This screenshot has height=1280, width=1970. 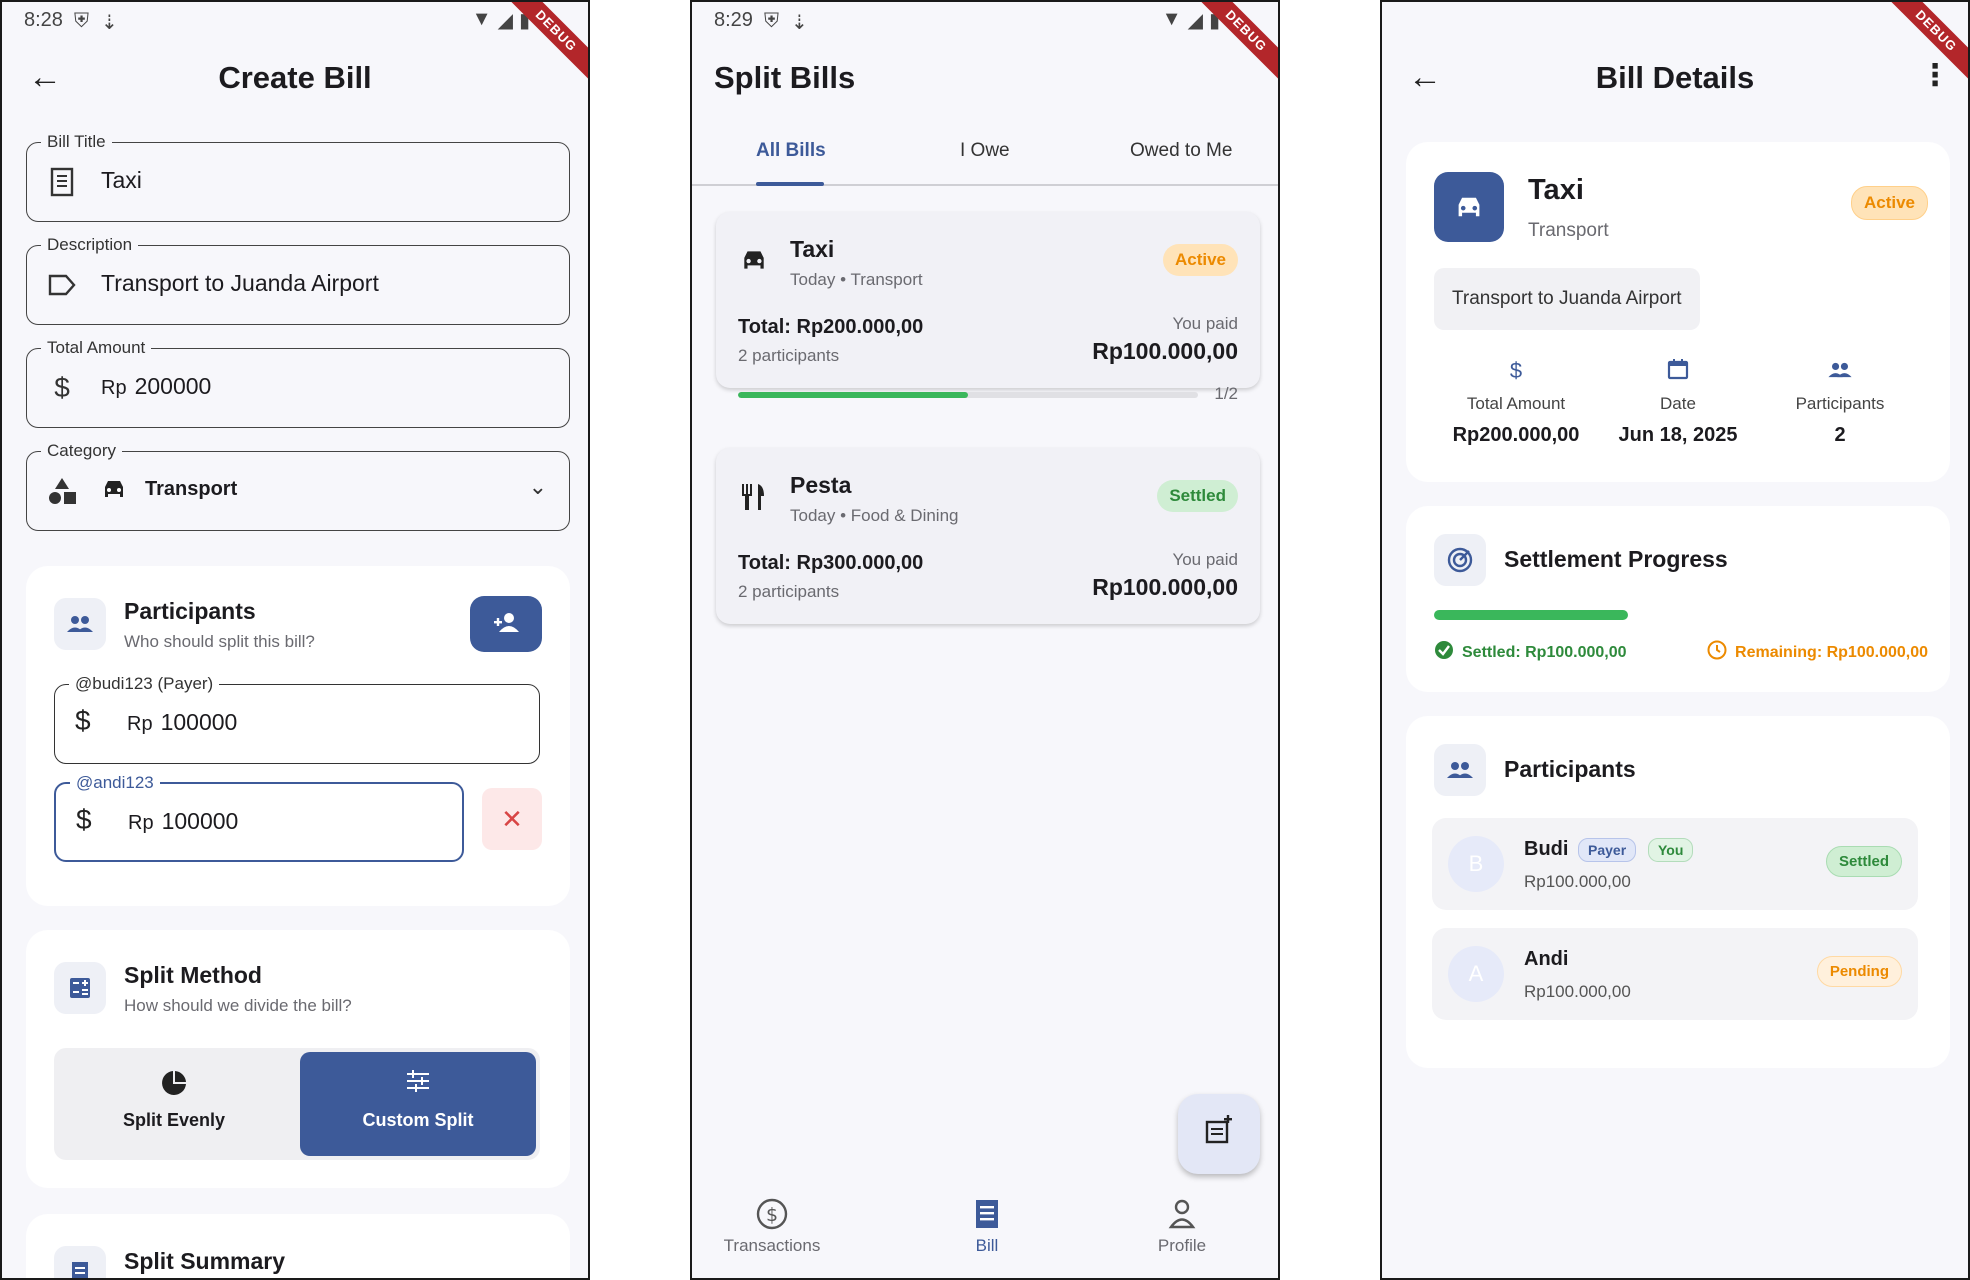 I want to click on bill-category: Transport, so click(x=1568, y=230).